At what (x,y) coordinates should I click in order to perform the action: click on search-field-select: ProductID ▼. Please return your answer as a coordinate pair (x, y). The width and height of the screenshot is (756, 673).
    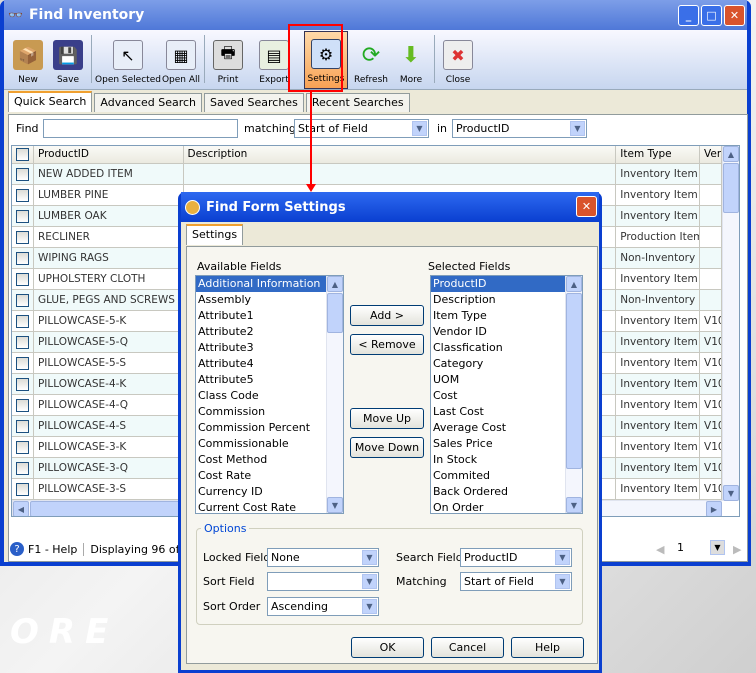
    Looking at the image, I should click on (516, 557).